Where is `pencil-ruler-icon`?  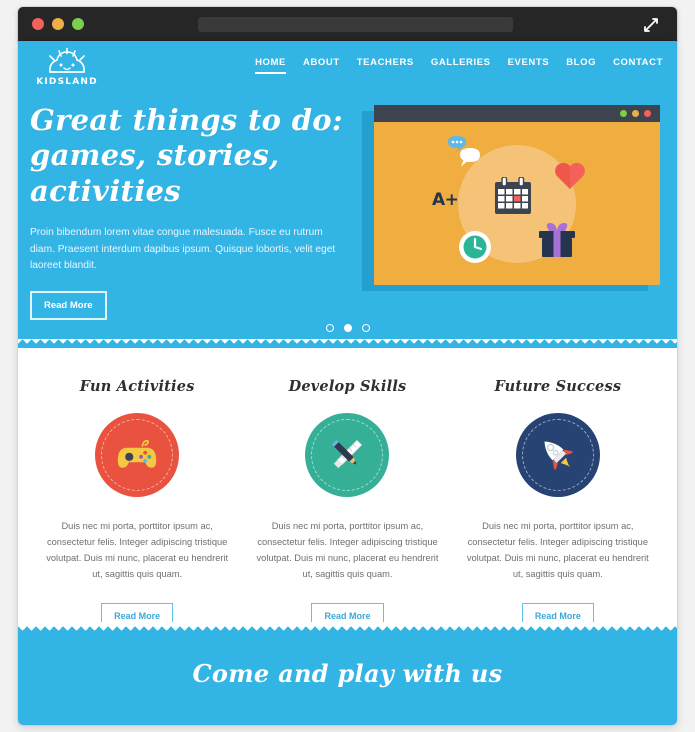
pencil-ruler-icon is located at coordinates (347, 454).